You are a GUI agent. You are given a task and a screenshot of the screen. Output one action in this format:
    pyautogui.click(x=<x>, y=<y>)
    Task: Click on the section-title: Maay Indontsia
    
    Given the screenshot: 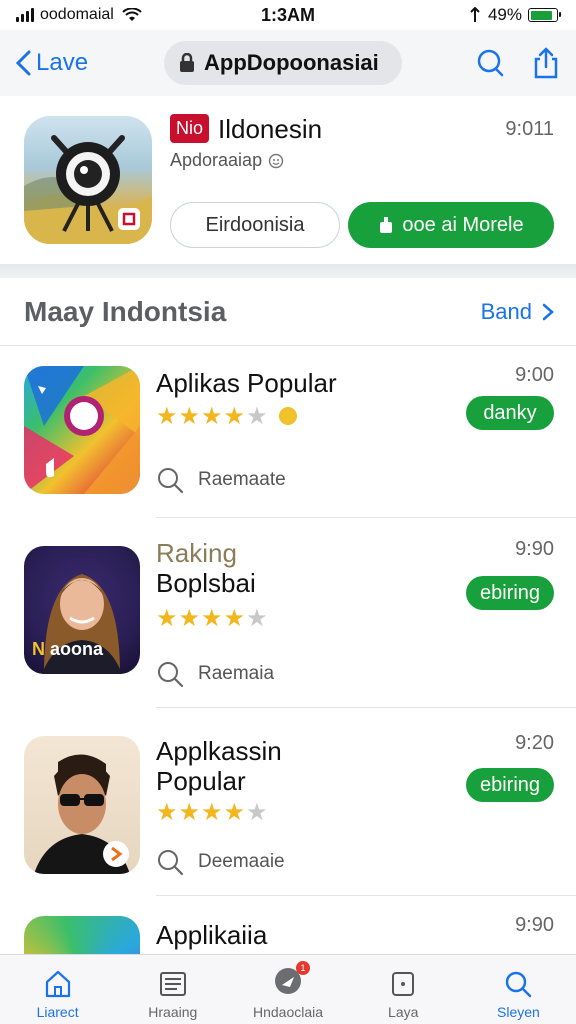 What is the action you would take?
    pyautogui.click(x=125, y=311)
    